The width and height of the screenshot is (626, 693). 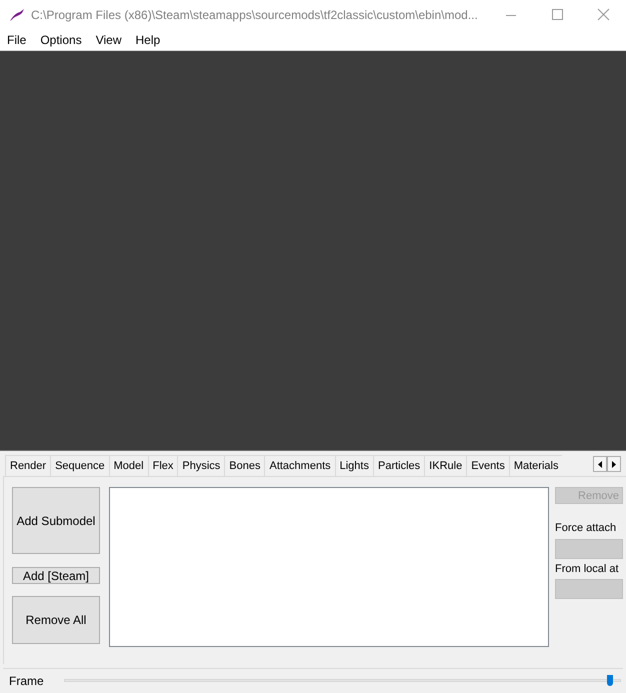 What do you see at coordinates (445, 465) in the screenshot?
I see `tab: IKRule` at bounding box center [445, 465].